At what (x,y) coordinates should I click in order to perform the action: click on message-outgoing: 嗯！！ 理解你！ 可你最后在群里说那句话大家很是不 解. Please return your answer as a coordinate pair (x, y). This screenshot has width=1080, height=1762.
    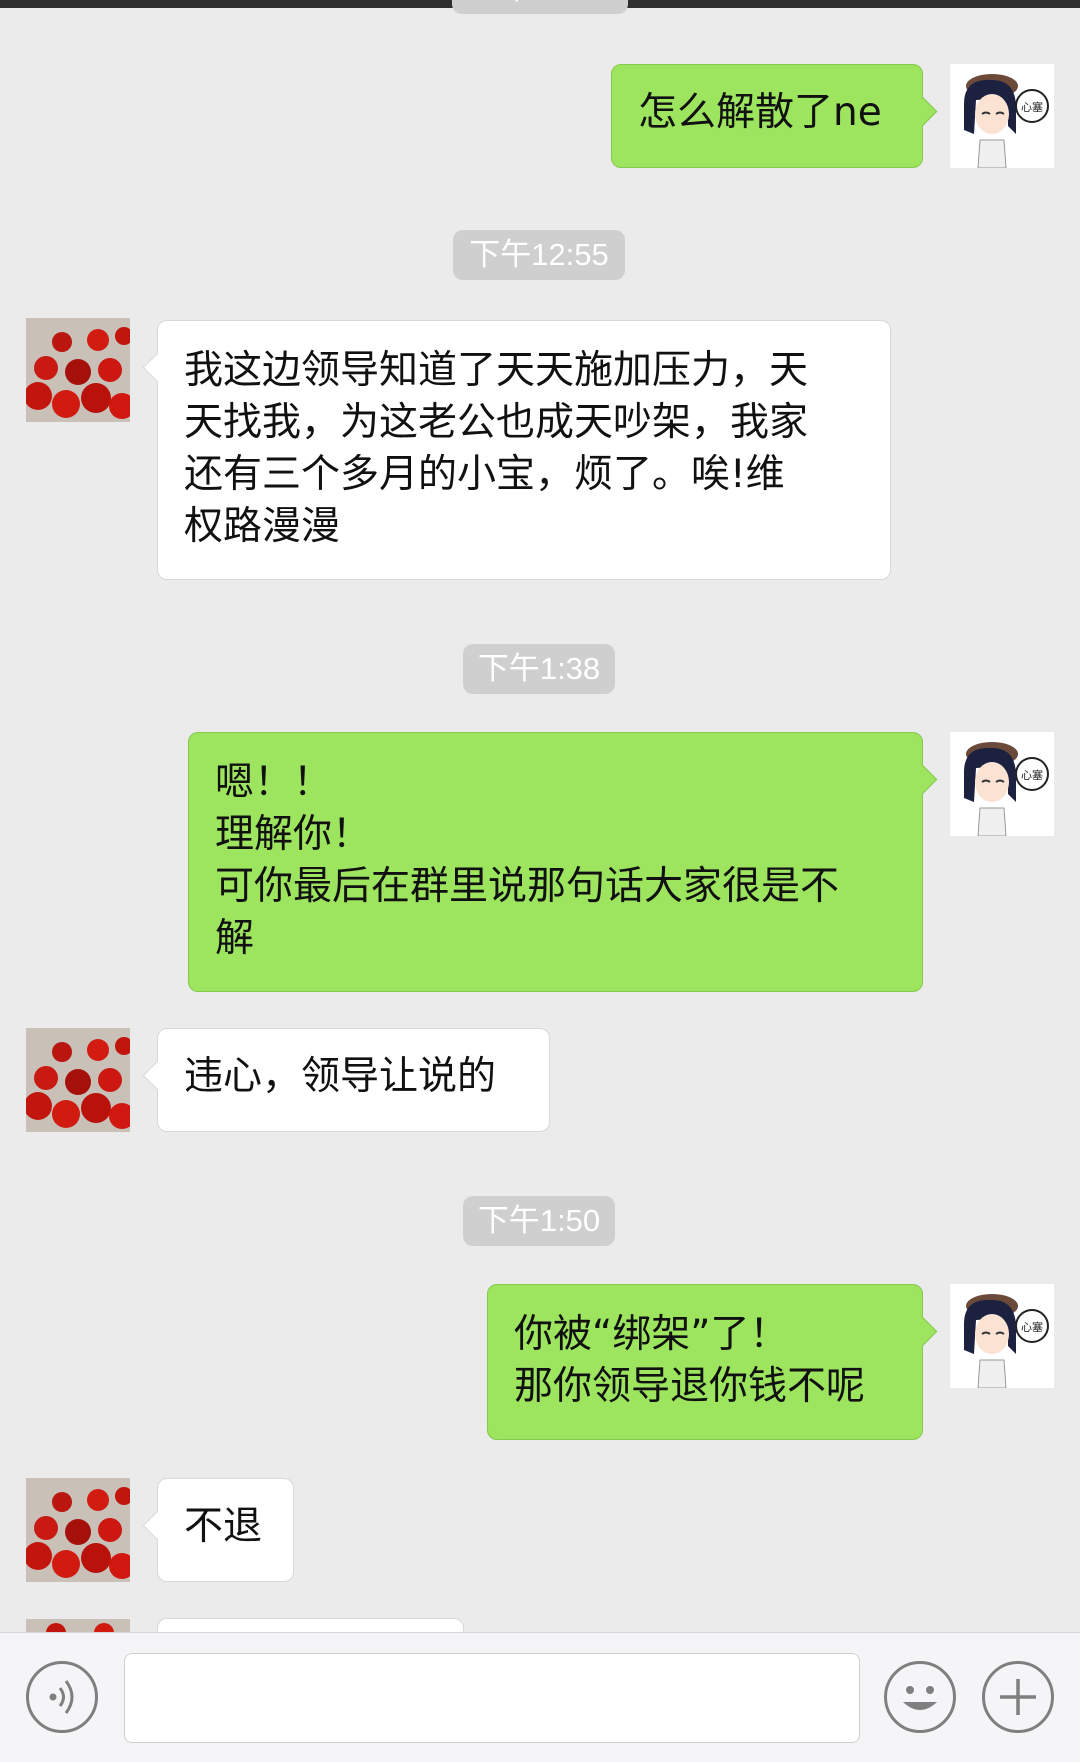
    Looking at the image, I should click on (555, 862).